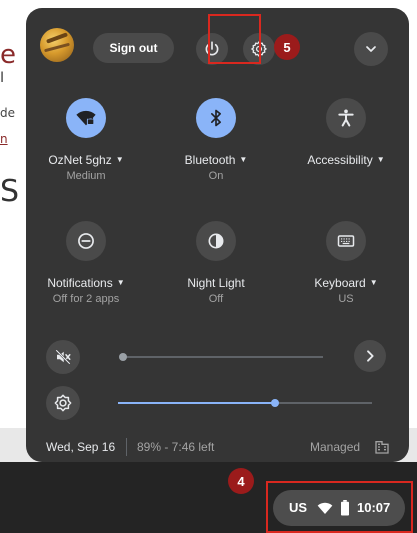  What do you see at coordinates (86, 299) in the screenshot?
I see `tile-notifications-status: Off for 2 apps` at bounding box center [86, 299].